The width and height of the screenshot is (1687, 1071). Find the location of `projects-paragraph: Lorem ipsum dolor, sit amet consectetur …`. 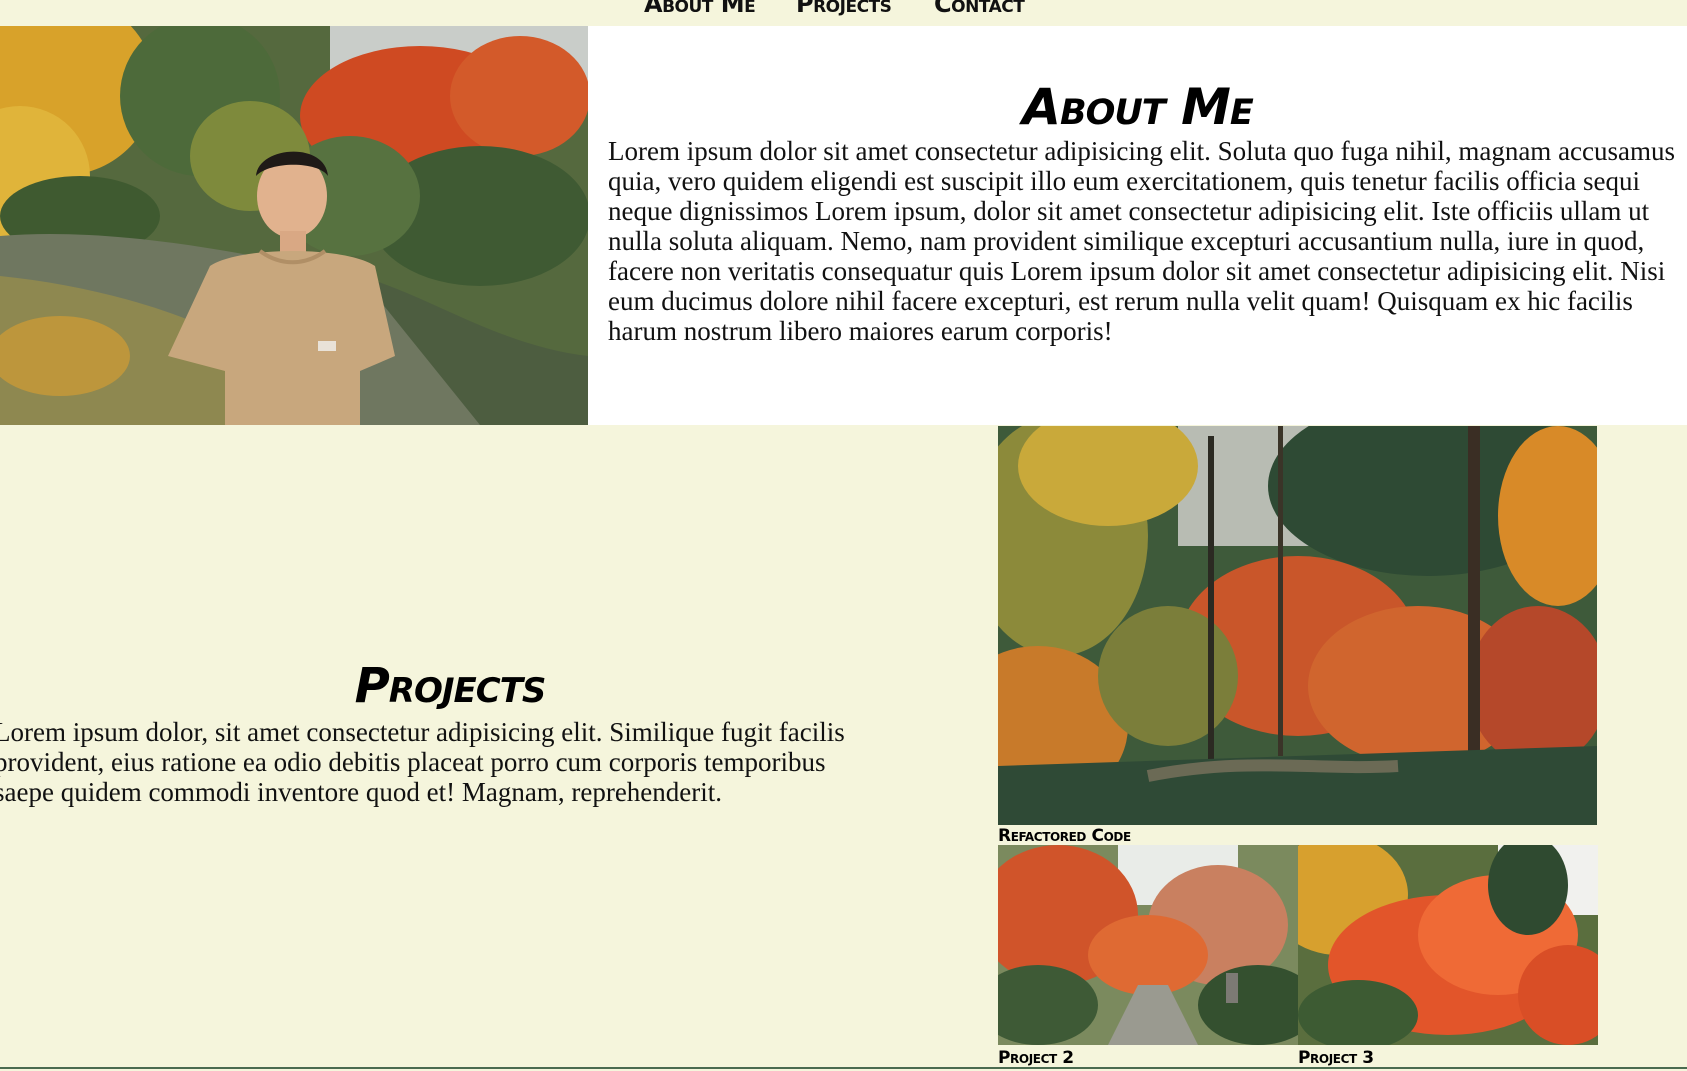

projects-paragraph: Lorem ipsum dolor, sit amet consectetur … is located at coordinates (422, 762).